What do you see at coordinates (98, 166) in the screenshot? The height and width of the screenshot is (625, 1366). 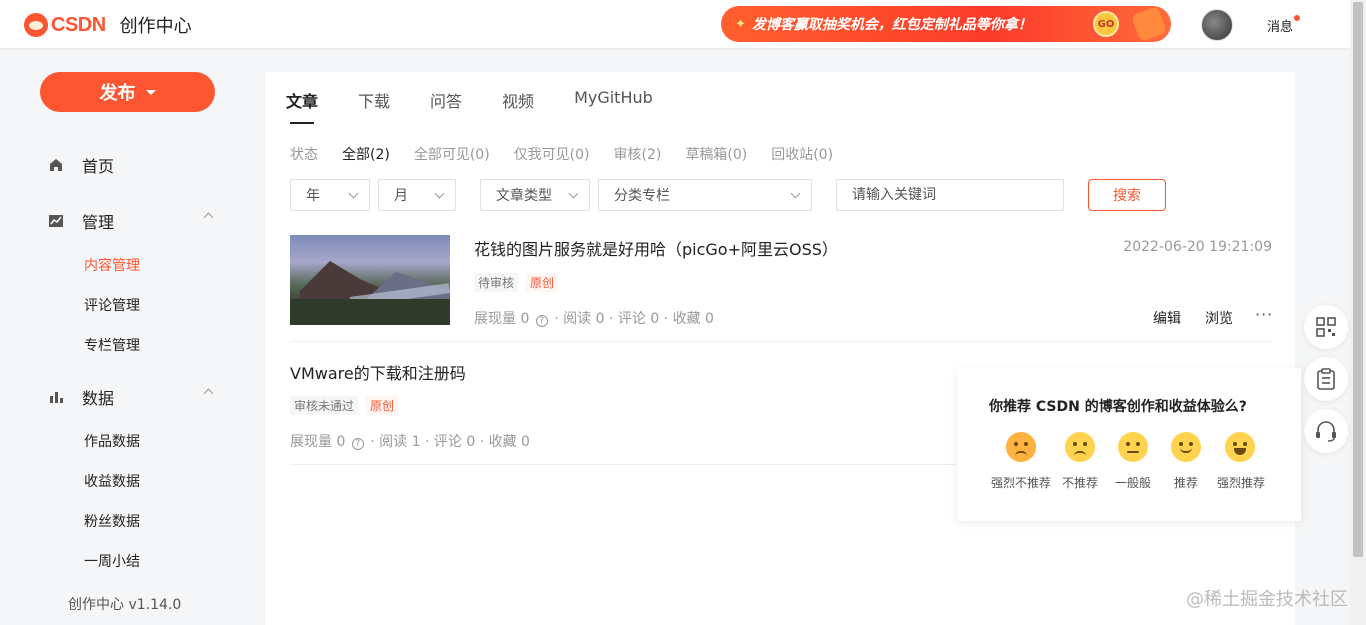 I see `home-label: 首页` at bounding box center [98, 166].